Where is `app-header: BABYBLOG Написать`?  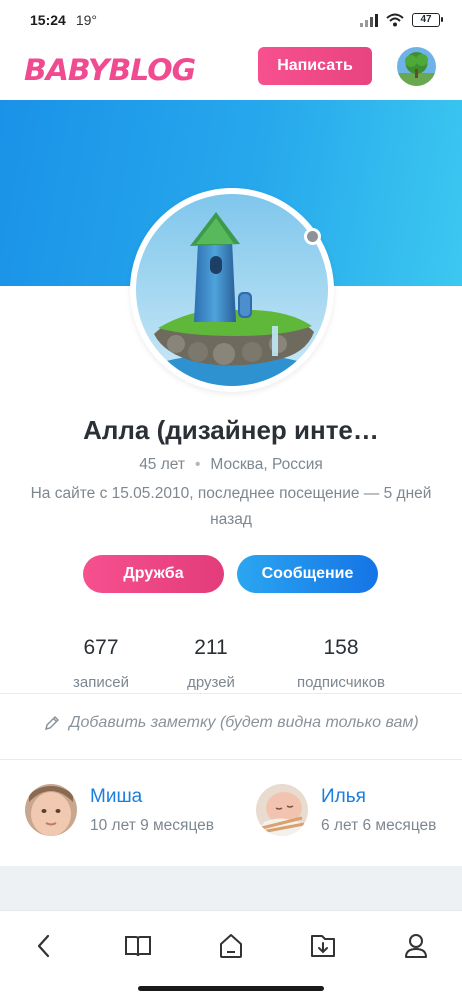 app-header: BABYBLOG Написать is located at coordinates (231, 70).